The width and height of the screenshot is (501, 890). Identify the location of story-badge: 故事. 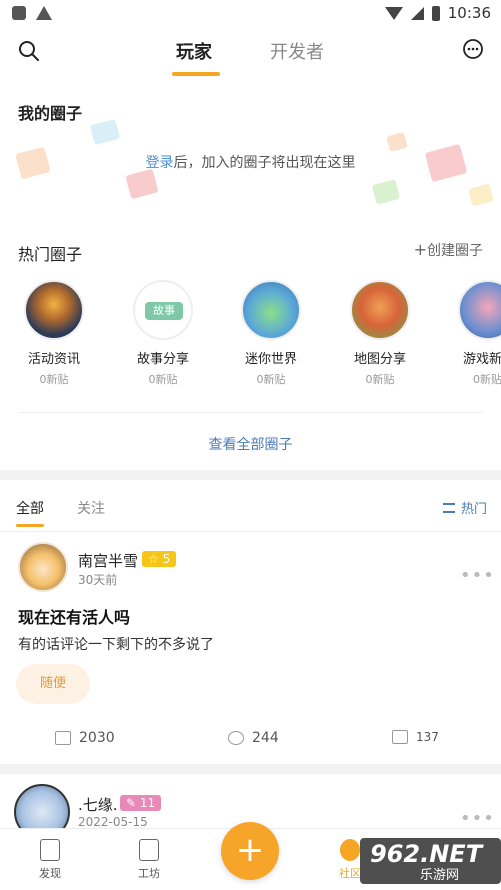
(164, 311).